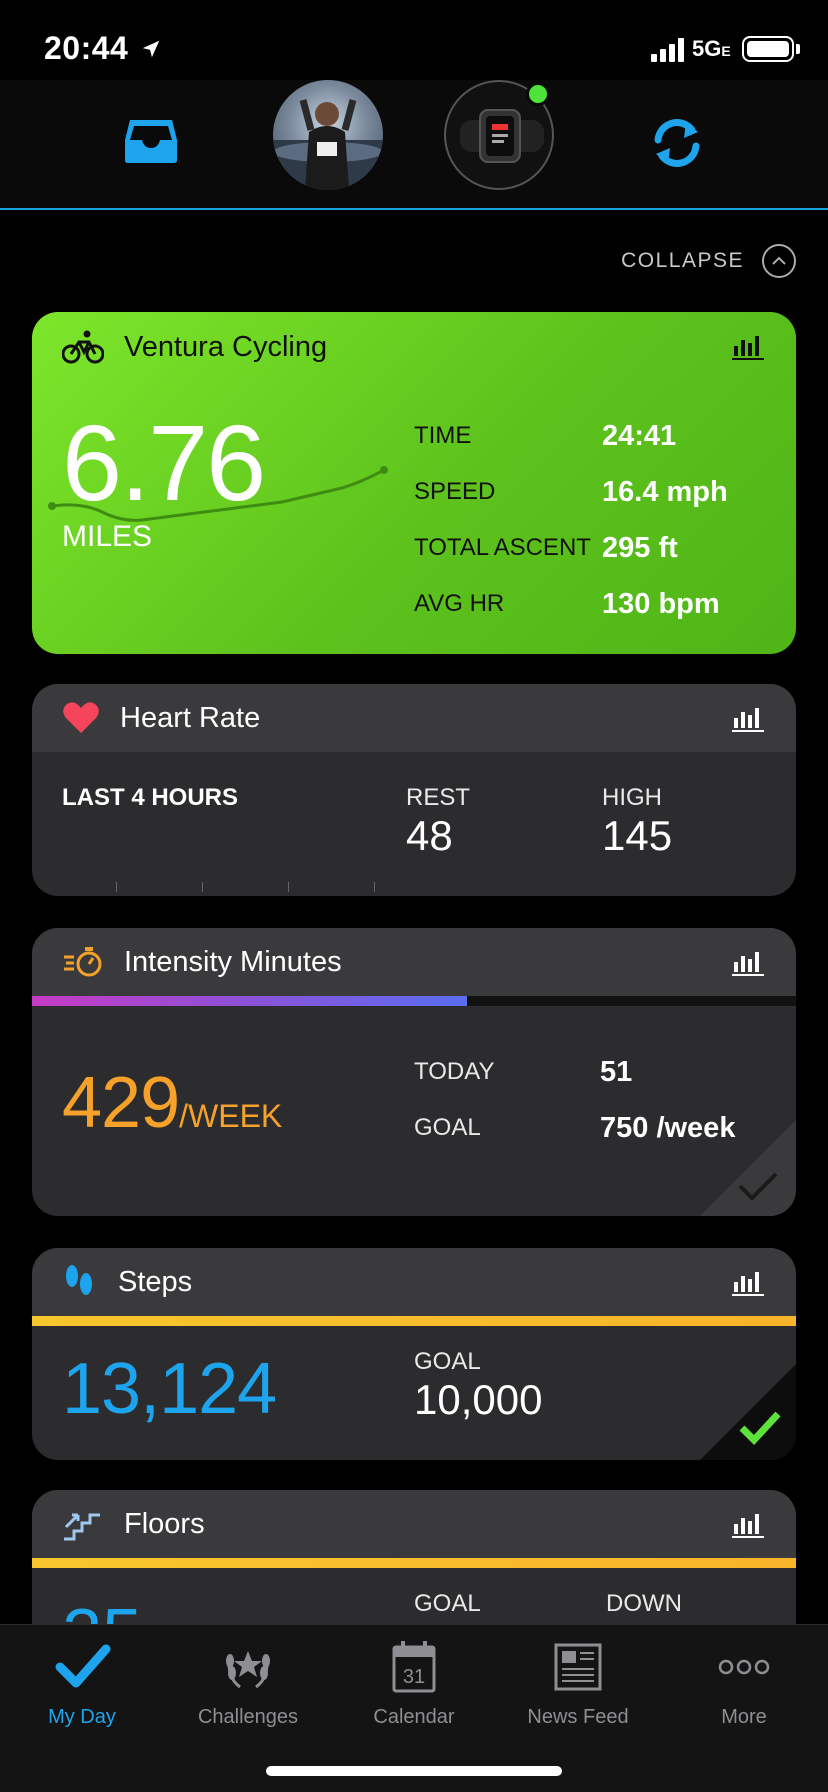 Image resolution: width=828 pixels, height=1792 pixels. I want to click on tab-my-day: My Day, so click(82, 1684).